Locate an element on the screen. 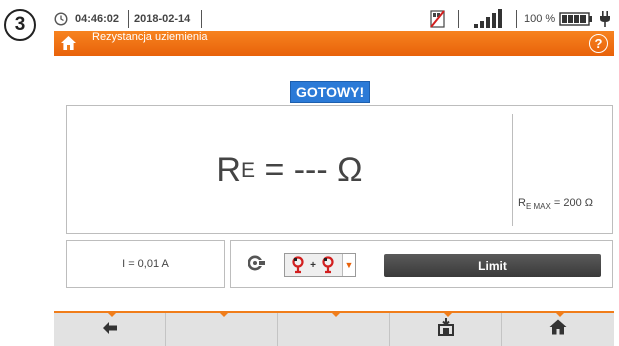  plug-icon is located at coordinates (605, 19).